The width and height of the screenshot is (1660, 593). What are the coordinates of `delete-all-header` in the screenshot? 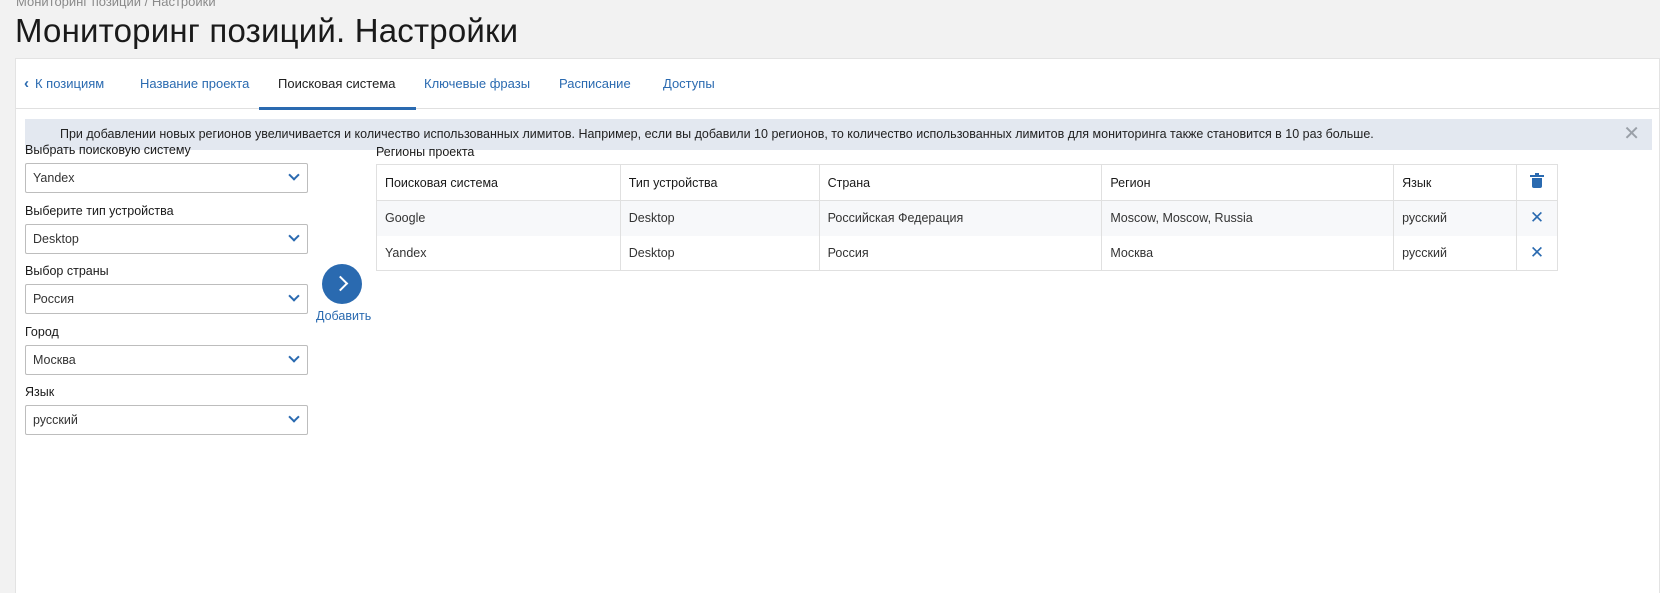 It's located at (1537, 182).